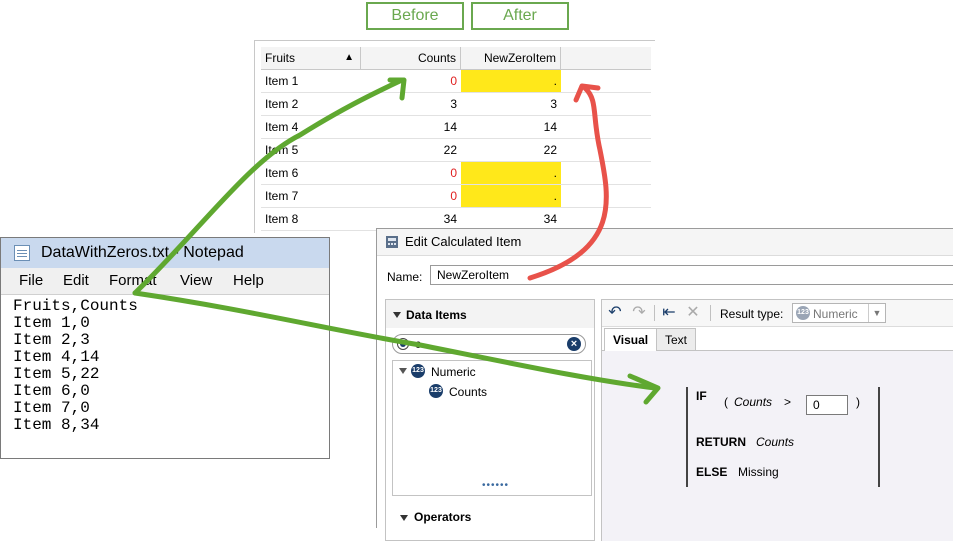  Describe the element at coordinates (568, 183) in the screenshot. I see `red-arrow-to-after` at that location.